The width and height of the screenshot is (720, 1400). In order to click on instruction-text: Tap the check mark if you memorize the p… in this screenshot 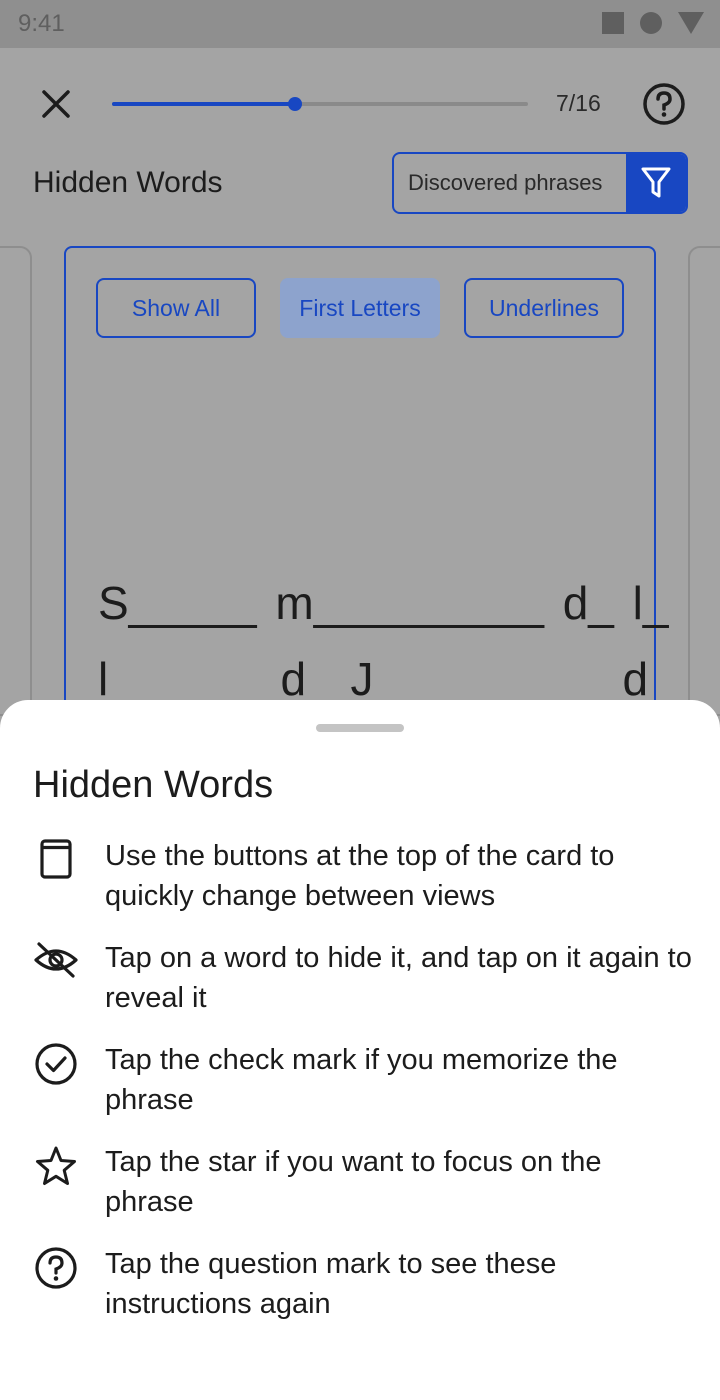, I will do `click(361, 1080)`.